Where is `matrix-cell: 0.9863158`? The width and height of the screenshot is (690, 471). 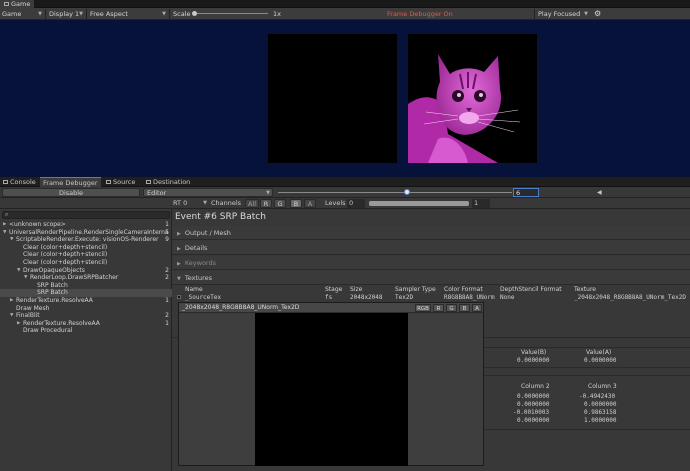 matrix-cell: 0.9863158 is located at coordinates (600, 412).